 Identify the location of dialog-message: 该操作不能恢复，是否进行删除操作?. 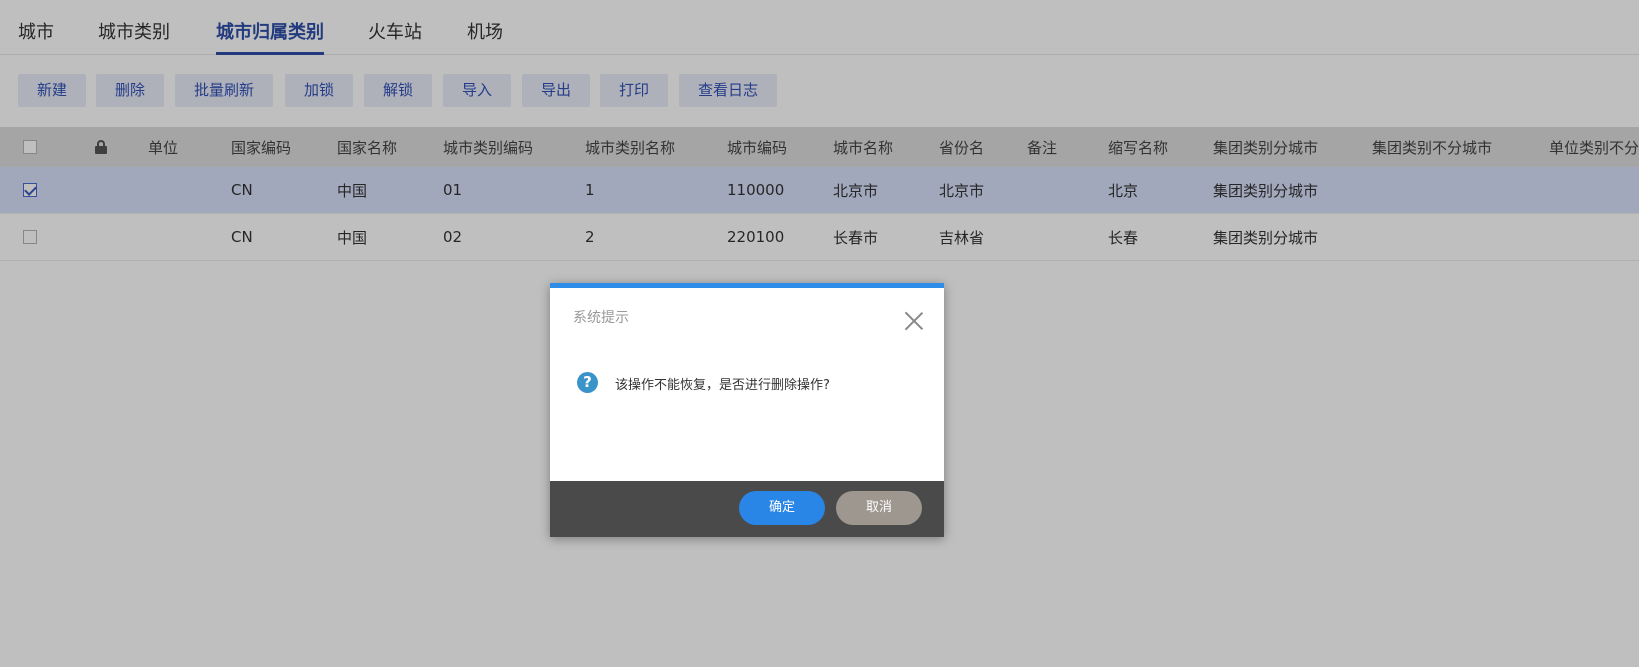
(722, 385).